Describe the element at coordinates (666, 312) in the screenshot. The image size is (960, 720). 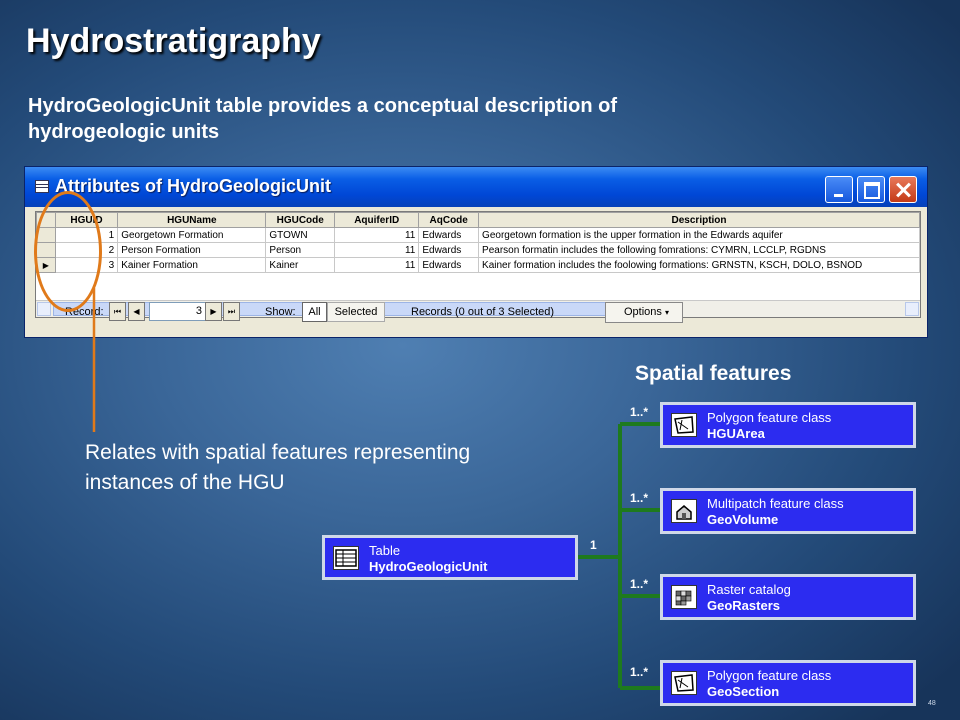
I see `dropdown-arrow-icon: ▾` at that location.